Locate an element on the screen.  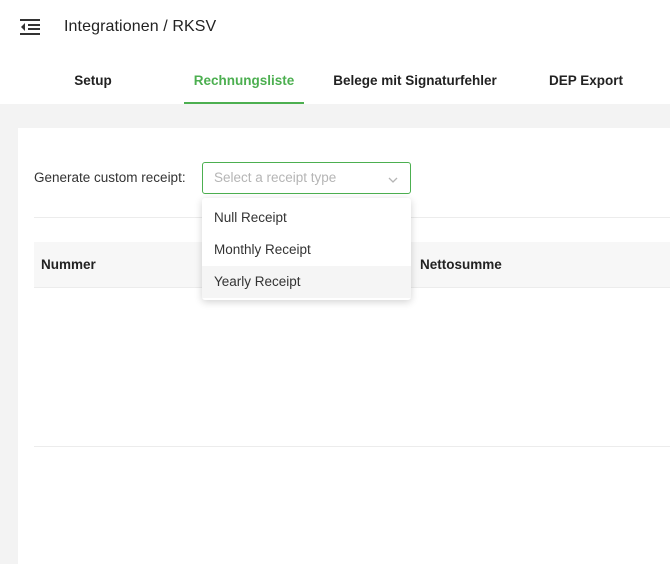
tab-setup: Setup is located at coordinates (93, 82).